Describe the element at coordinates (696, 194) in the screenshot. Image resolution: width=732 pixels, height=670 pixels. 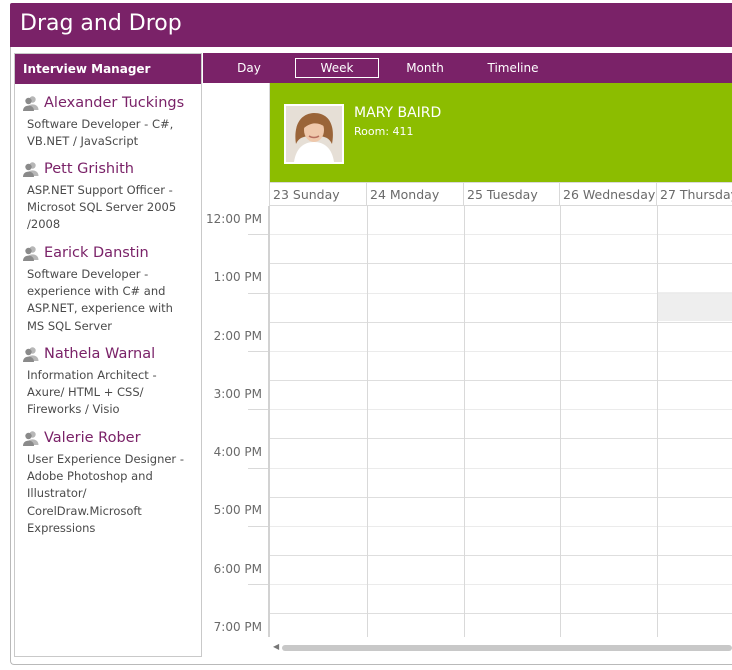
I see `day-header: 27 Thursday` at that location.